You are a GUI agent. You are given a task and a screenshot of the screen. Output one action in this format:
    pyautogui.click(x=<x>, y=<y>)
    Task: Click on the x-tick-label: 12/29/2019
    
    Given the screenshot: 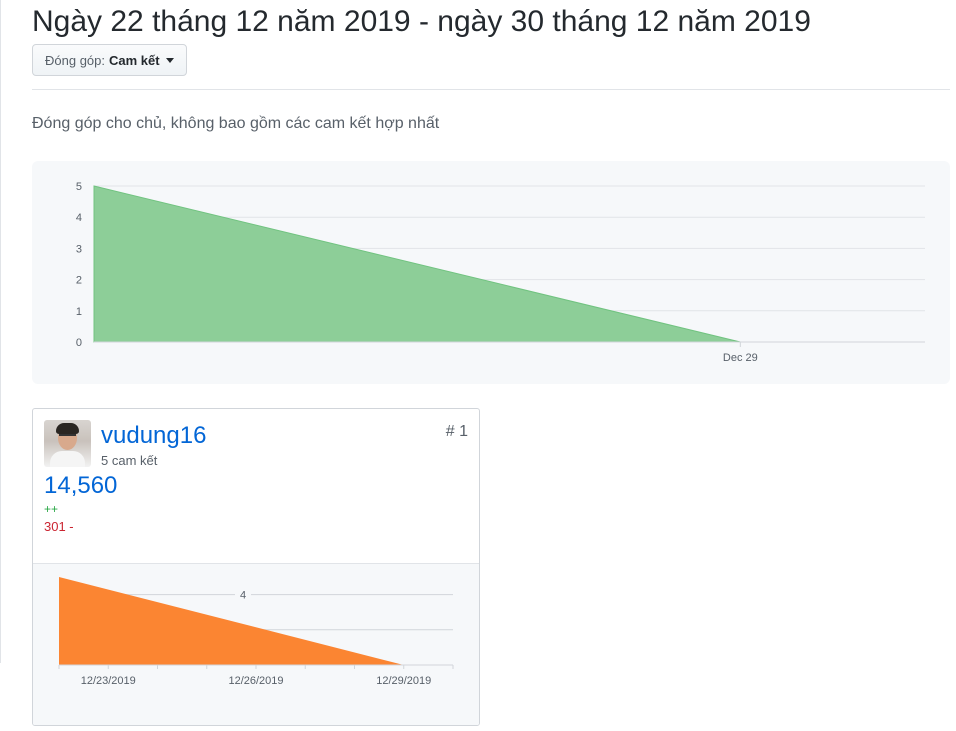 What is the action you would take?
    pyautogui.click(x=403, y=681)
    